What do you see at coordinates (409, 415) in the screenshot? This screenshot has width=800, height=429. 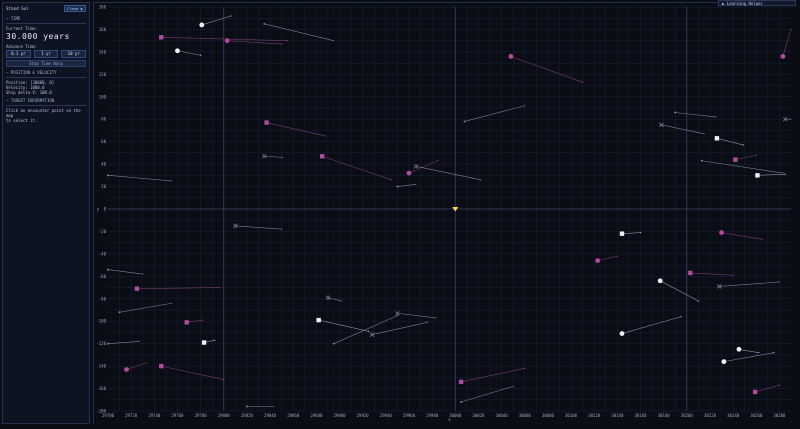 I see `x-tick-label: 29960` at bounding box center [409, 415].